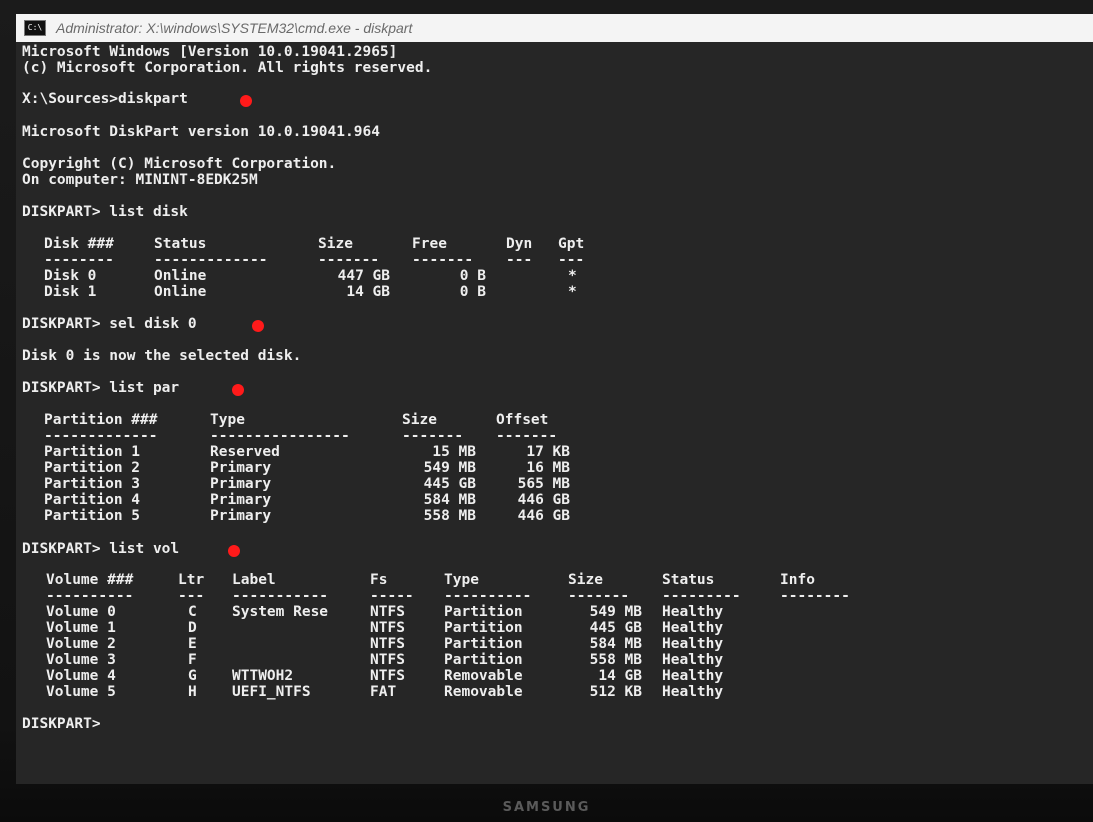 The height and width of the screenshot is (822, 1093). What do you see at coordinates (383, 692) in the screenshot?
I see `table-cell: FAT` at bounding box center [383, 692].